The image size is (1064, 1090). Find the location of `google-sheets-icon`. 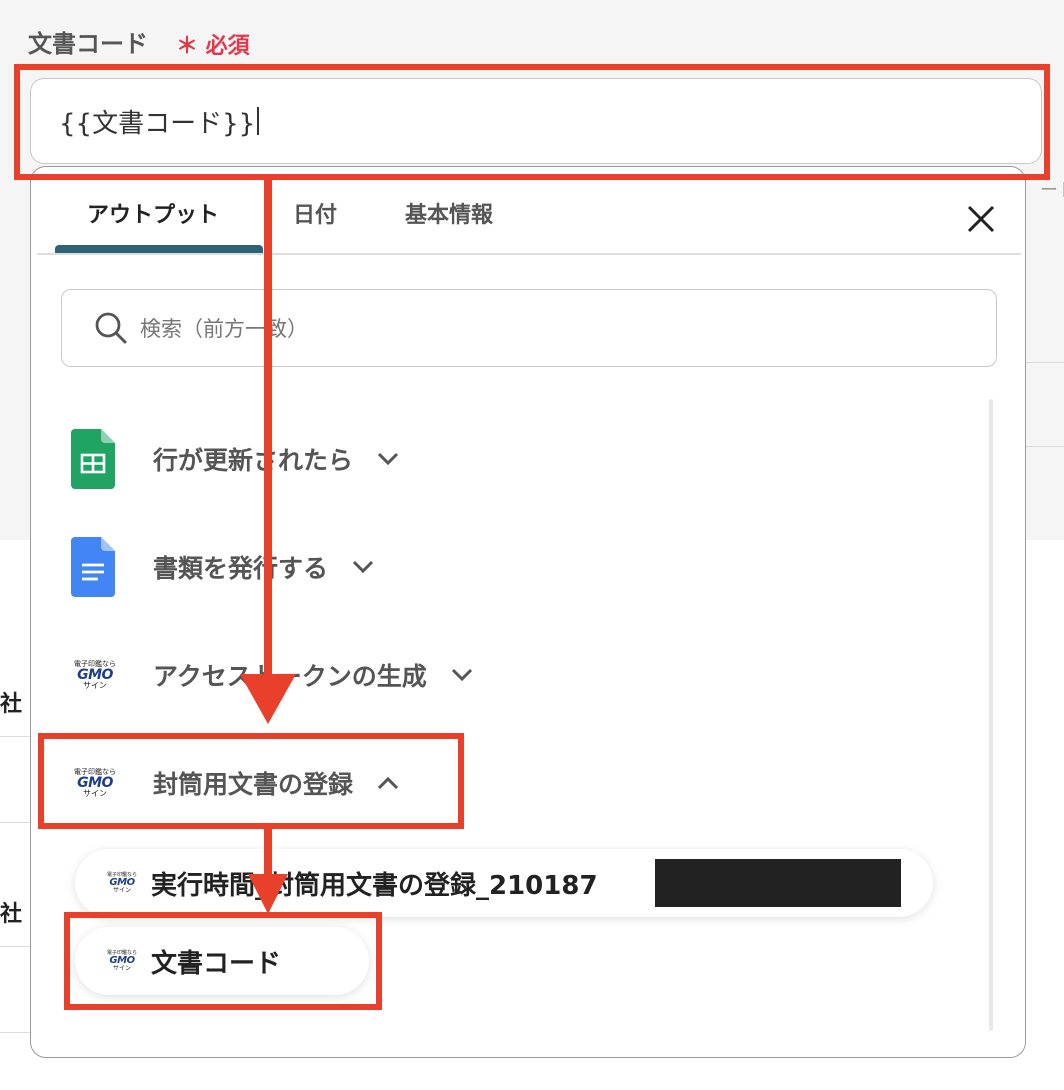

google-sheets-icon is located at coordinates (93, 459).